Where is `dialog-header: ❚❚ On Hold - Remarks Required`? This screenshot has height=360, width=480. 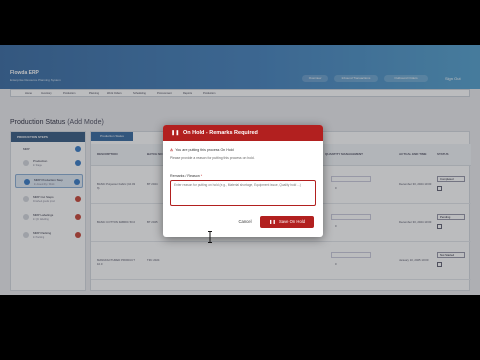 dialog-header: ❚❚ On Hold - Remarks Required is located at coordinates (243, 133).